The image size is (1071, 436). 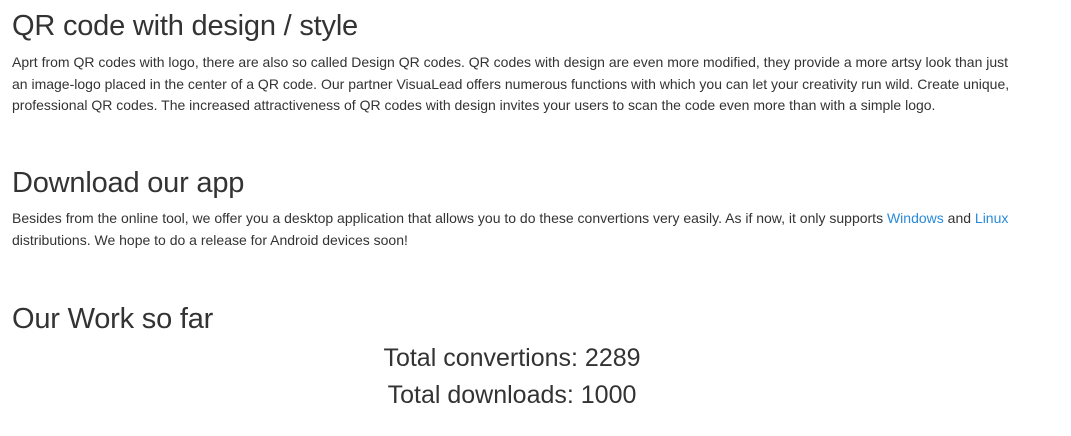 I want to click on windows-link: Windows, so click(x=915, y=218).